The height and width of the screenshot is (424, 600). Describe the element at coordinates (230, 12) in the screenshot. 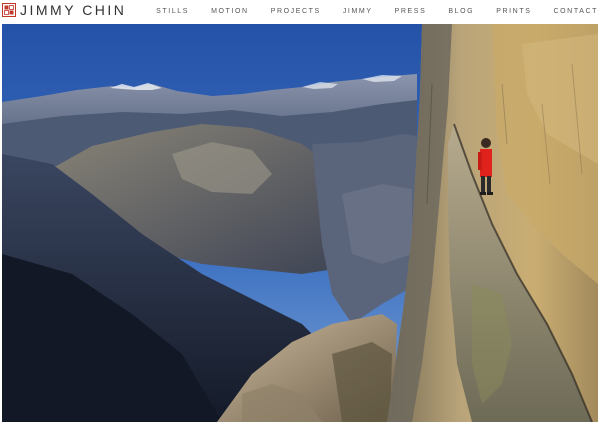

I see `nav-item-motion: MOTION` at that location.